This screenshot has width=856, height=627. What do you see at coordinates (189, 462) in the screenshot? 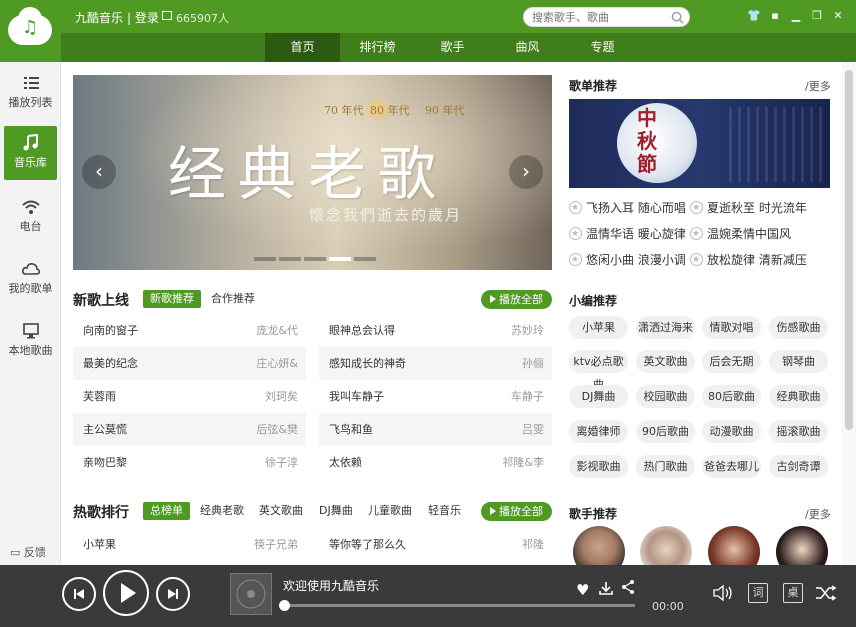
I see `song-row: 亲吻巴黎 徐子淳` at bounding box center [189, 462].